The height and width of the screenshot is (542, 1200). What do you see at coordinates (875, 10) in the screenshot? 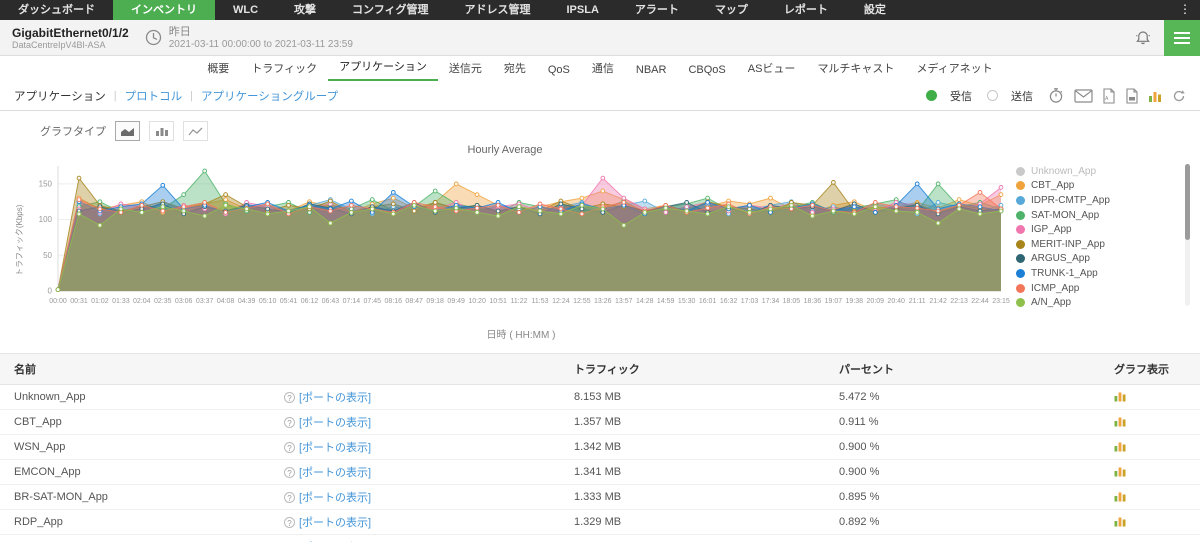
I see `nav-item-設定: 設定` at bounding box center [875, 10].